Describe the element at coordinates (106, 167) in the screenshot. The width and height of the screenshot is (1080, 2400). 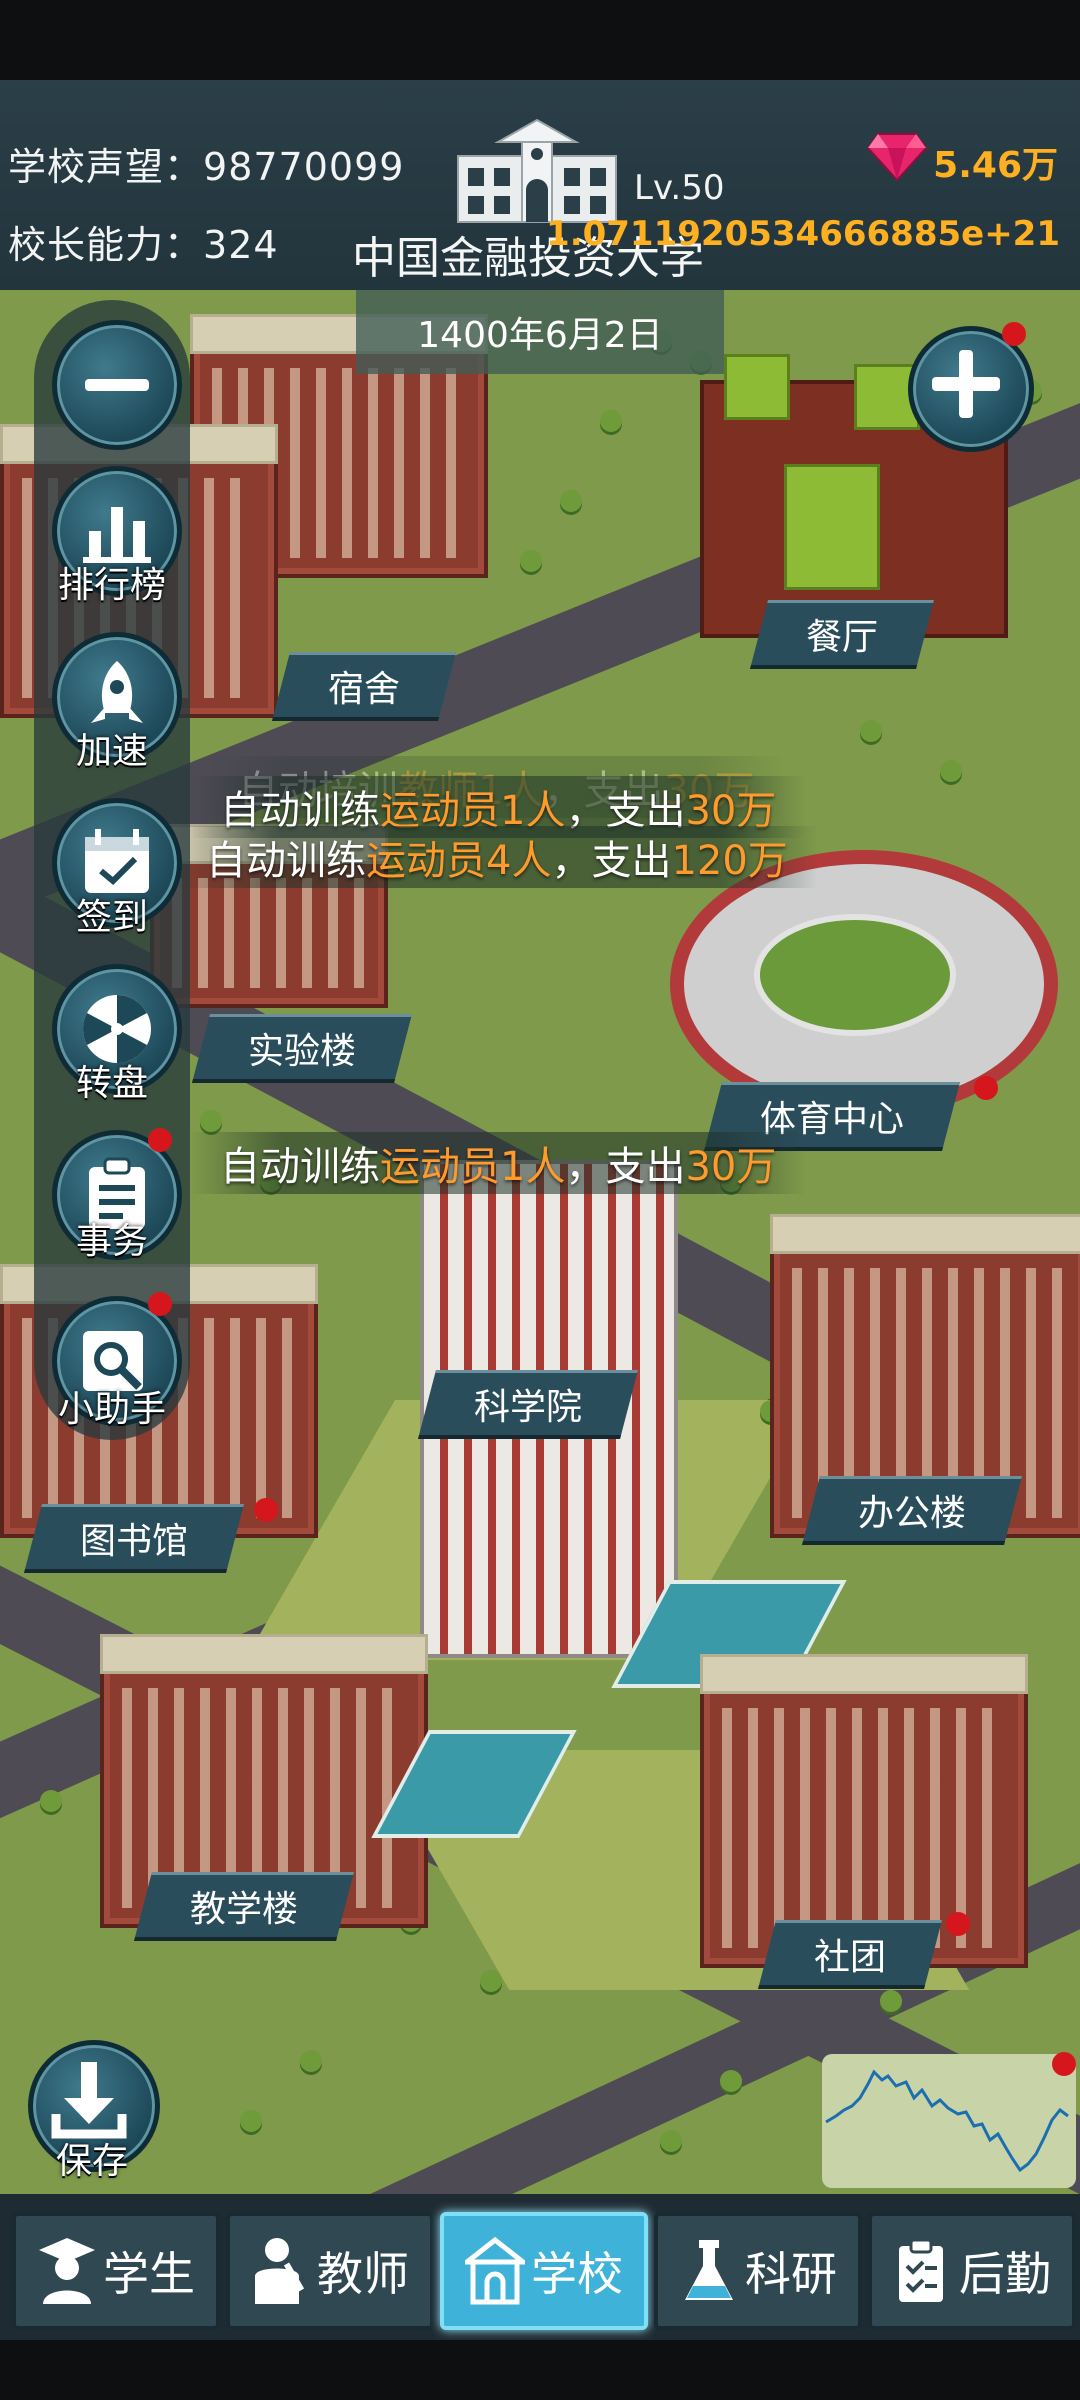
I see `reputation-label: 学校声望：` at that location.